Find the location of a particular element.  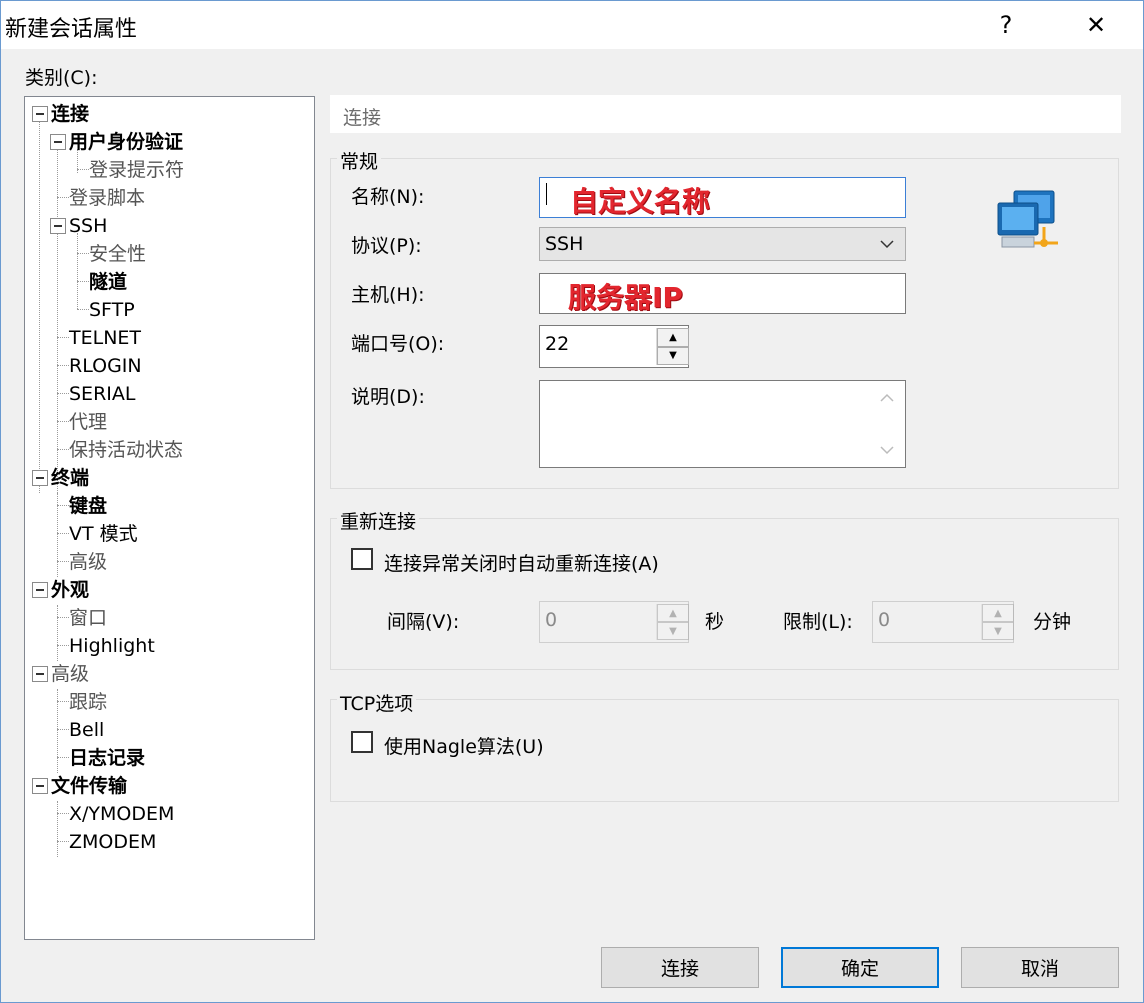

chevron-down-icon is located at coordinates (887, 244).